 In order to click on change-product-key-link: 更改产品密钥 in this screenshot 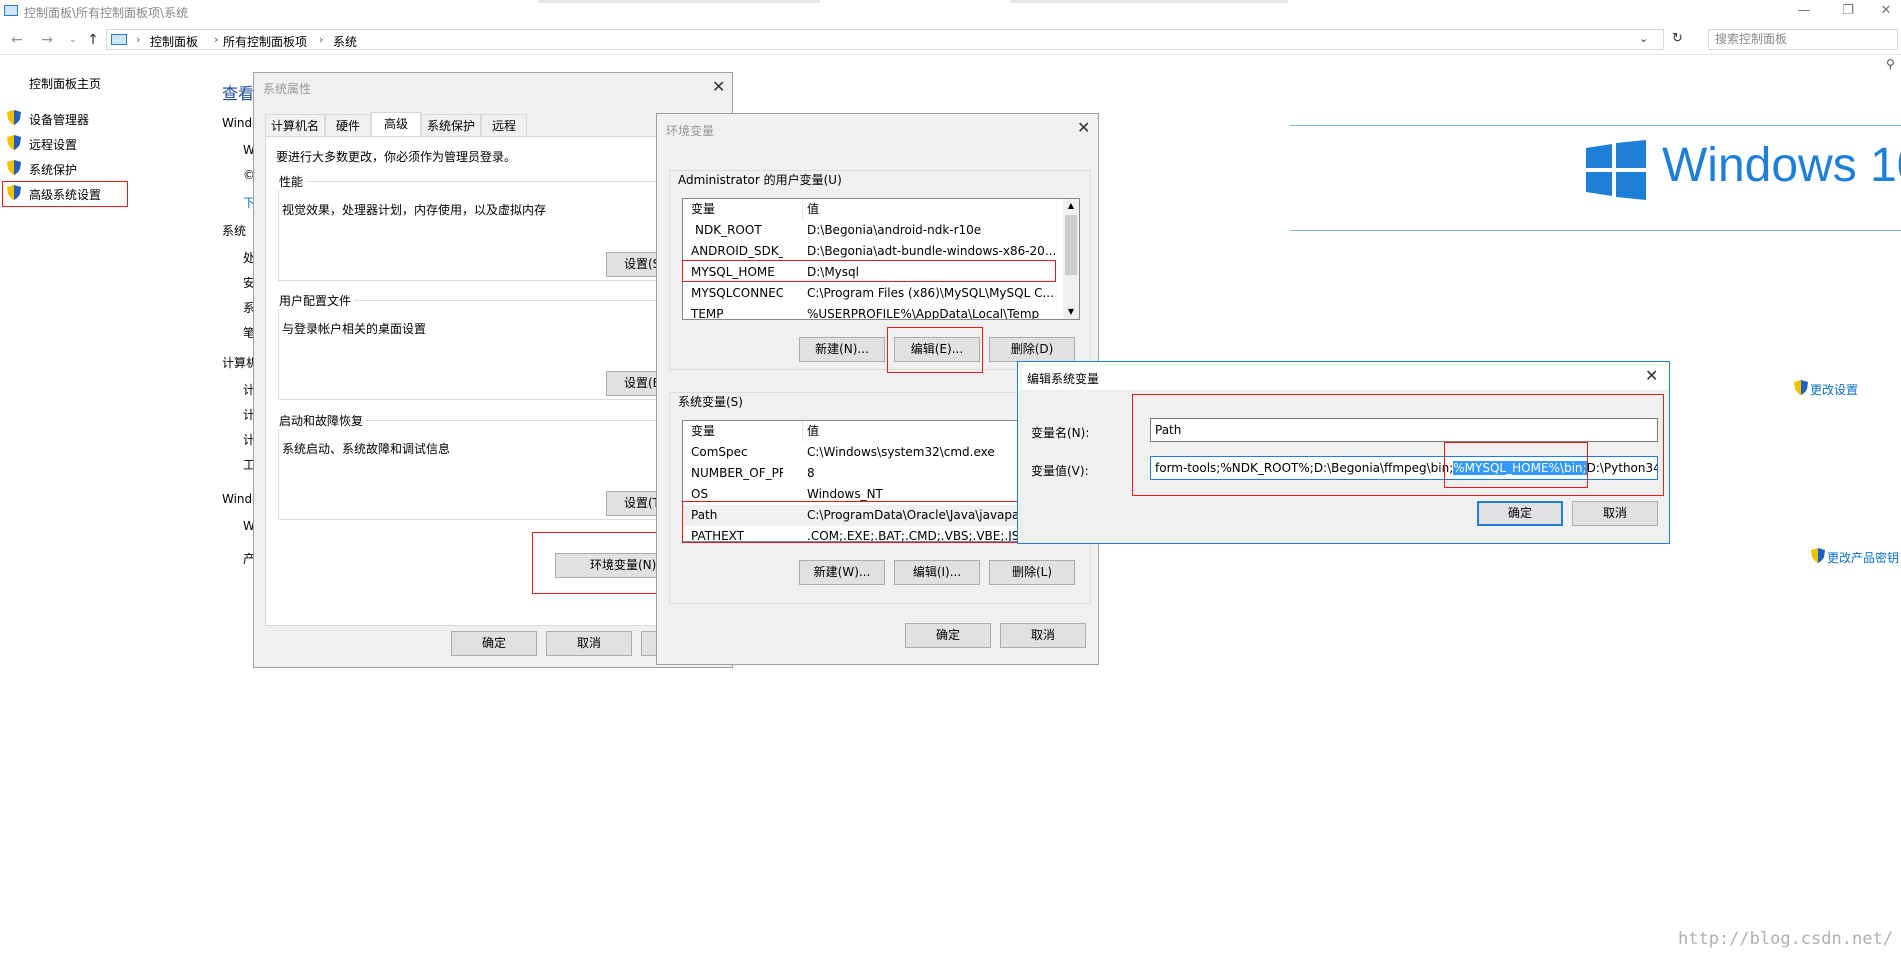, I will do `click(1863, 557)`.